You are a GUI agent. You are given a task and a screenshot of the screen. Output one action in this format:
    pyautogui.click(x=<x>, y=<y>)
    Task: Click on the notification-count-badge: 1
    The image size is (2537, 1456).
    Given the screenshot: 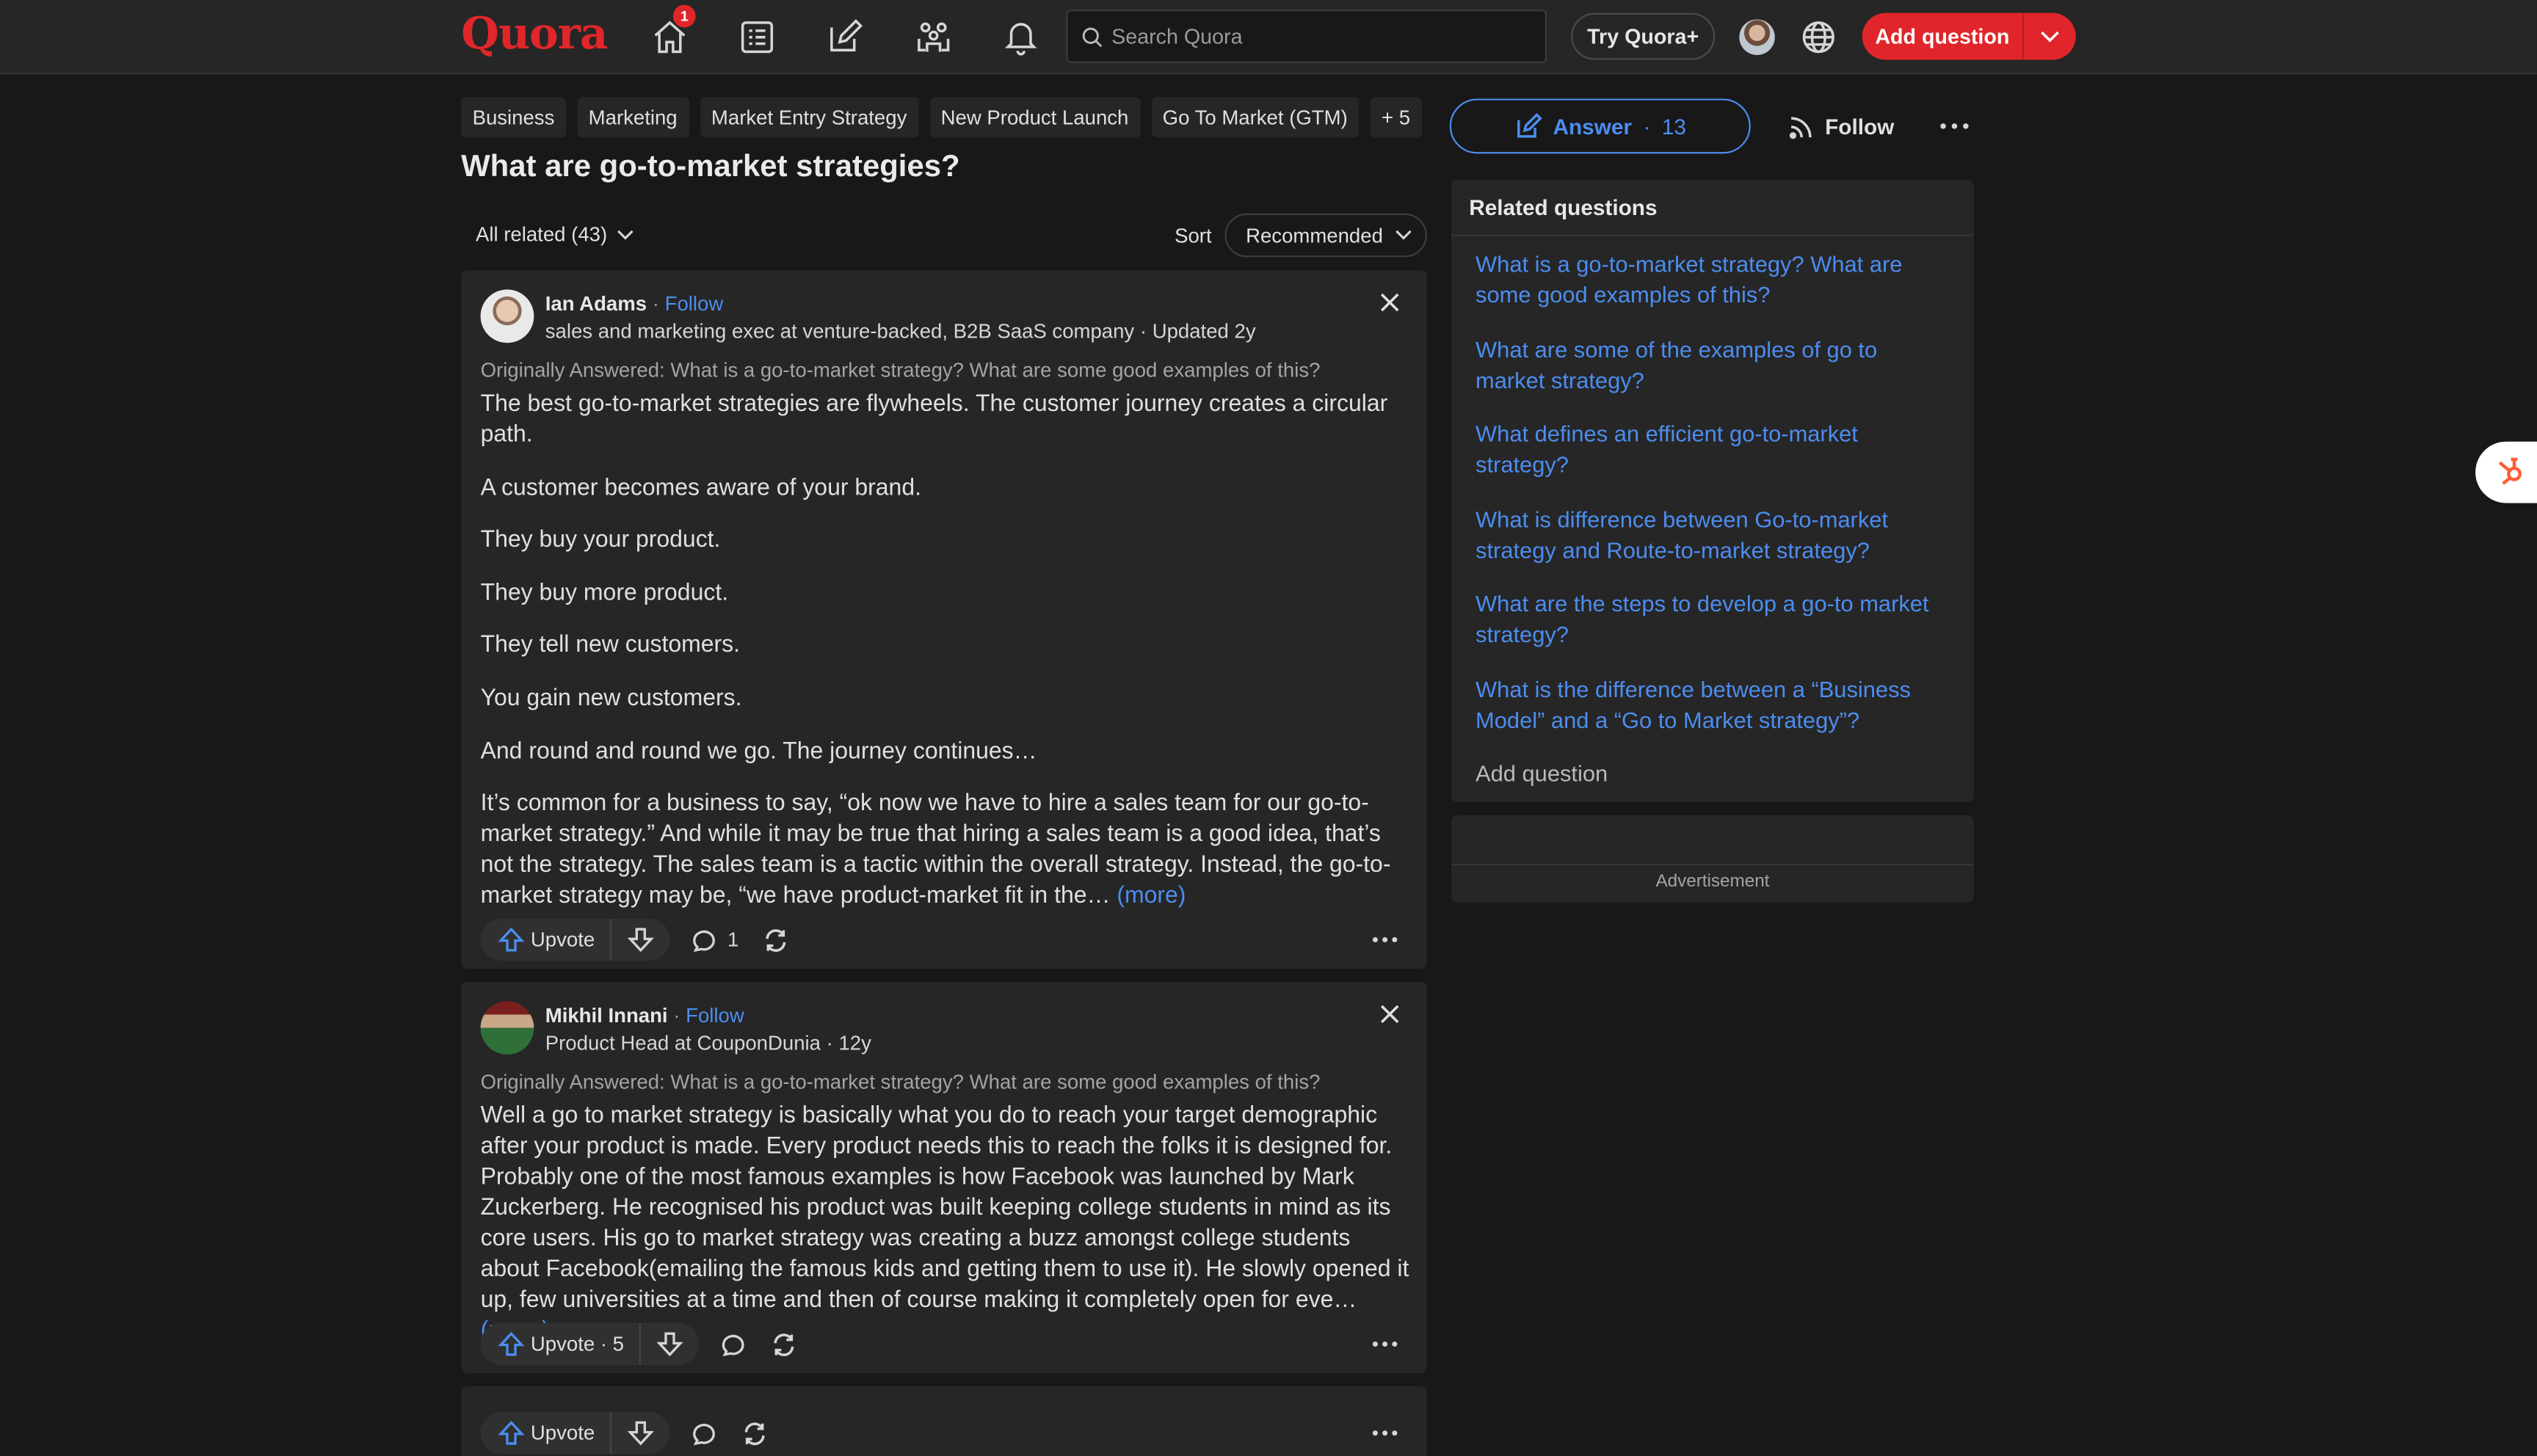 What is the action you would take?
    pyautogui.click(x=684, y=16)
    